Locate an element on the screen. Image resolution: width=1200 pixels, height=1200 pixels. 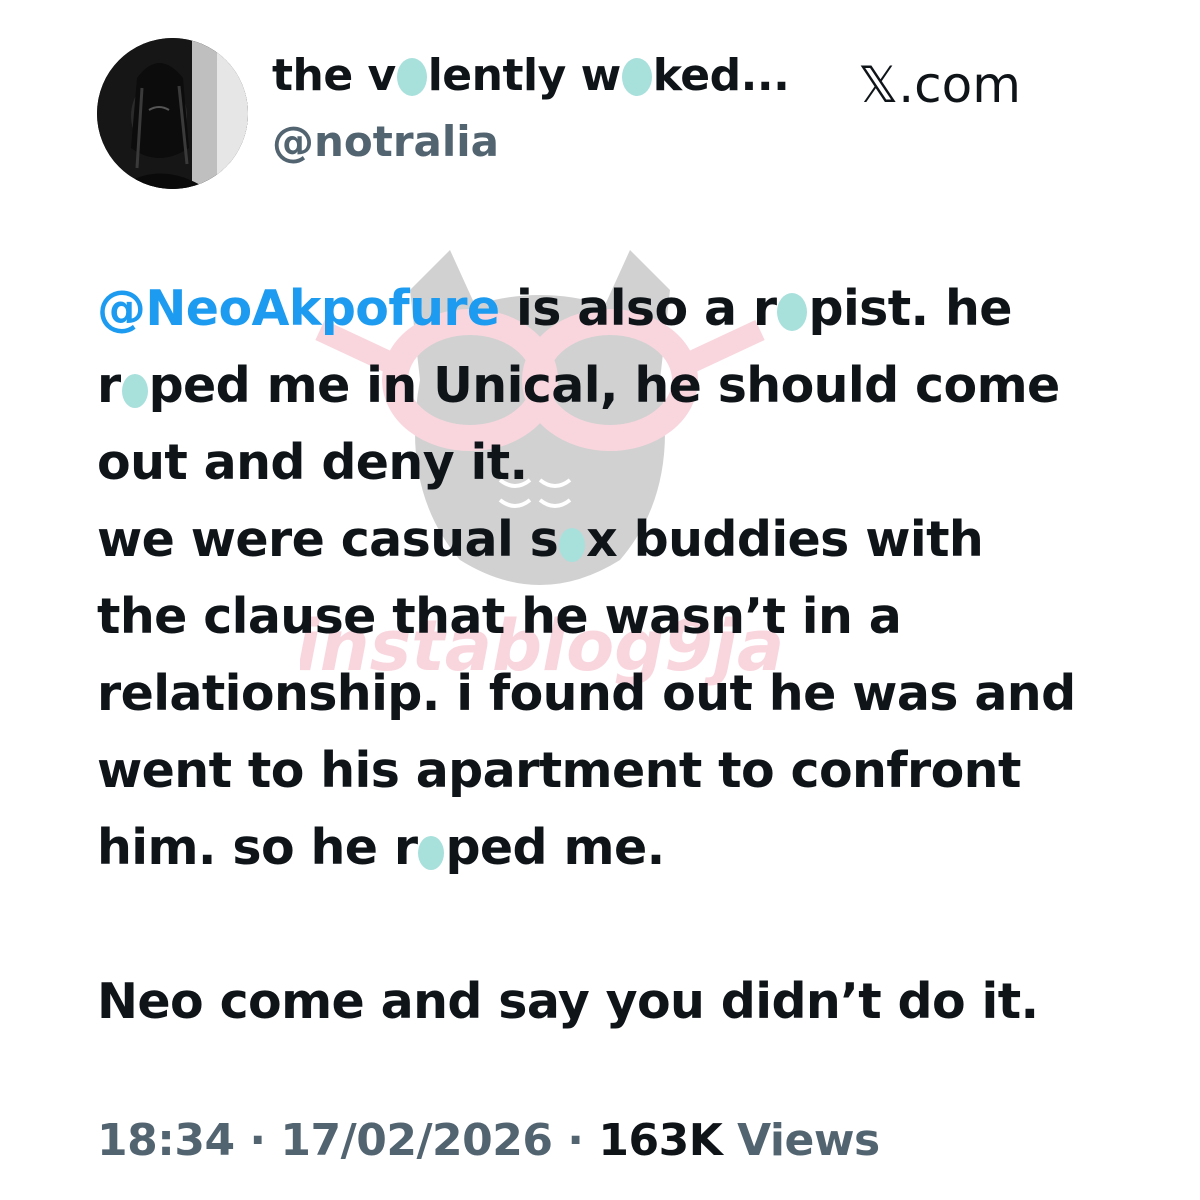
tweet-line: went to his apartment to confront is located at coordinates (559, 770).